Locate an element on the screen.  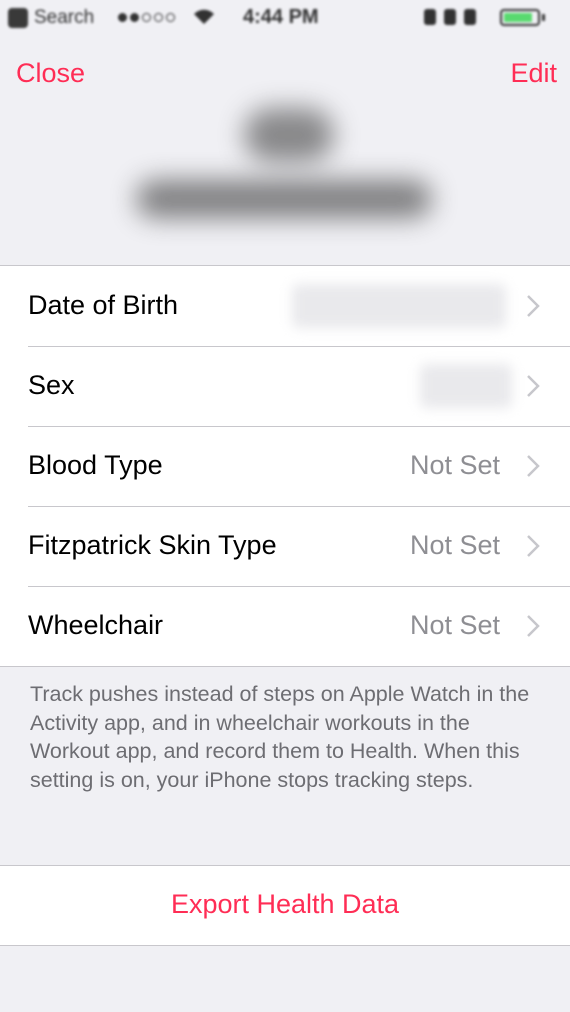
profile-initials-blurred is located at coordinates (289, 135).